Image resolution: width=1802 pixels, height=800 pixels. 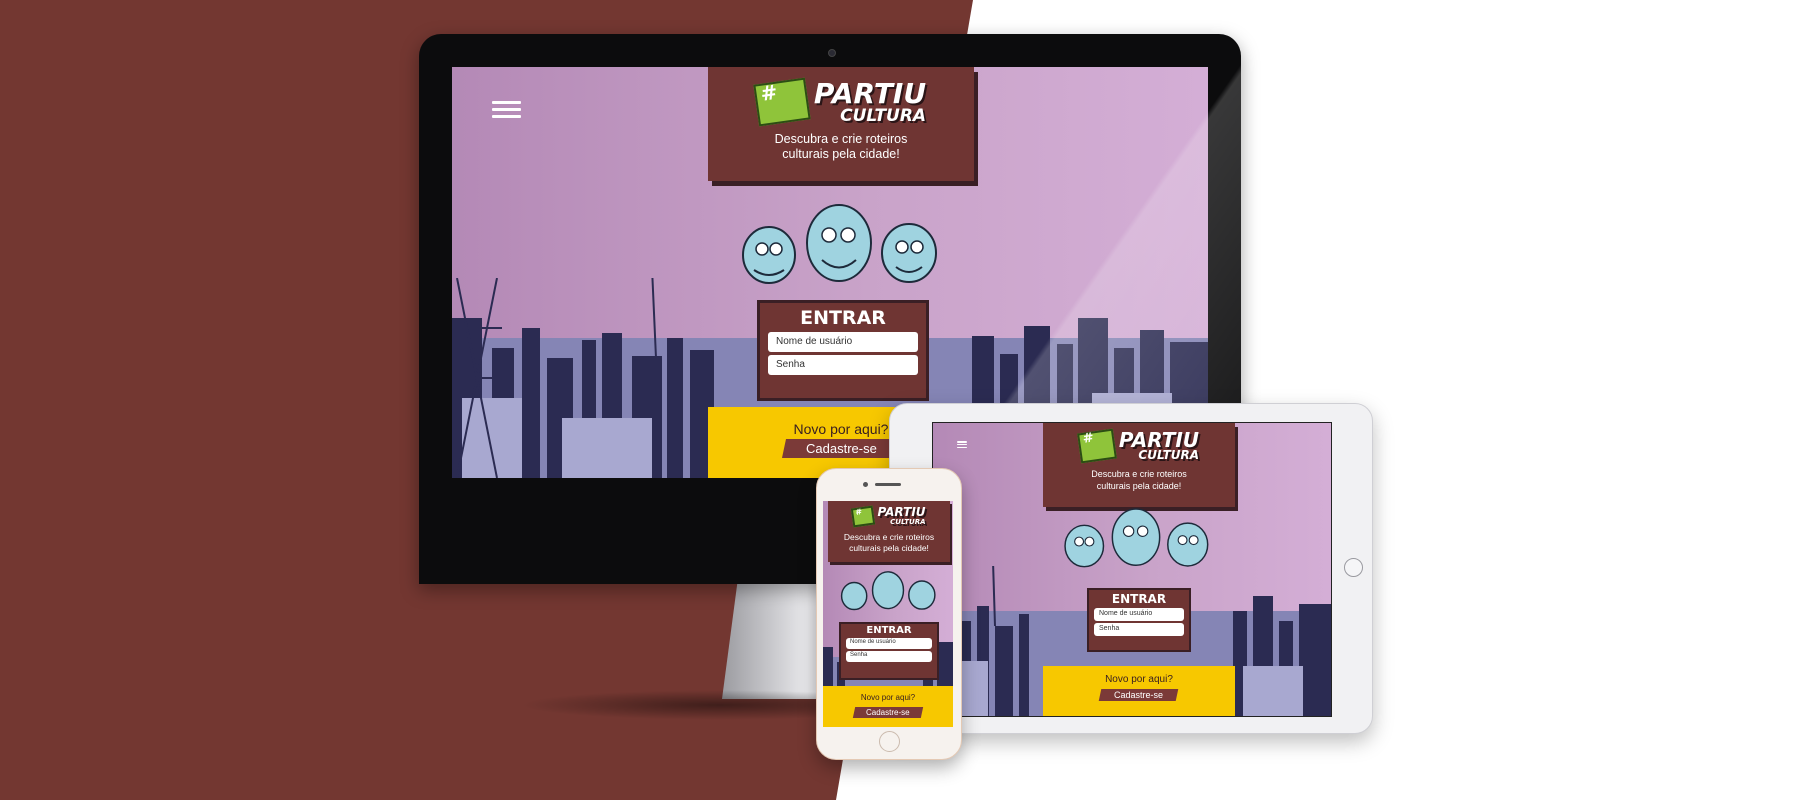 I want to click on imac-camera, so click(x=832, y=53).